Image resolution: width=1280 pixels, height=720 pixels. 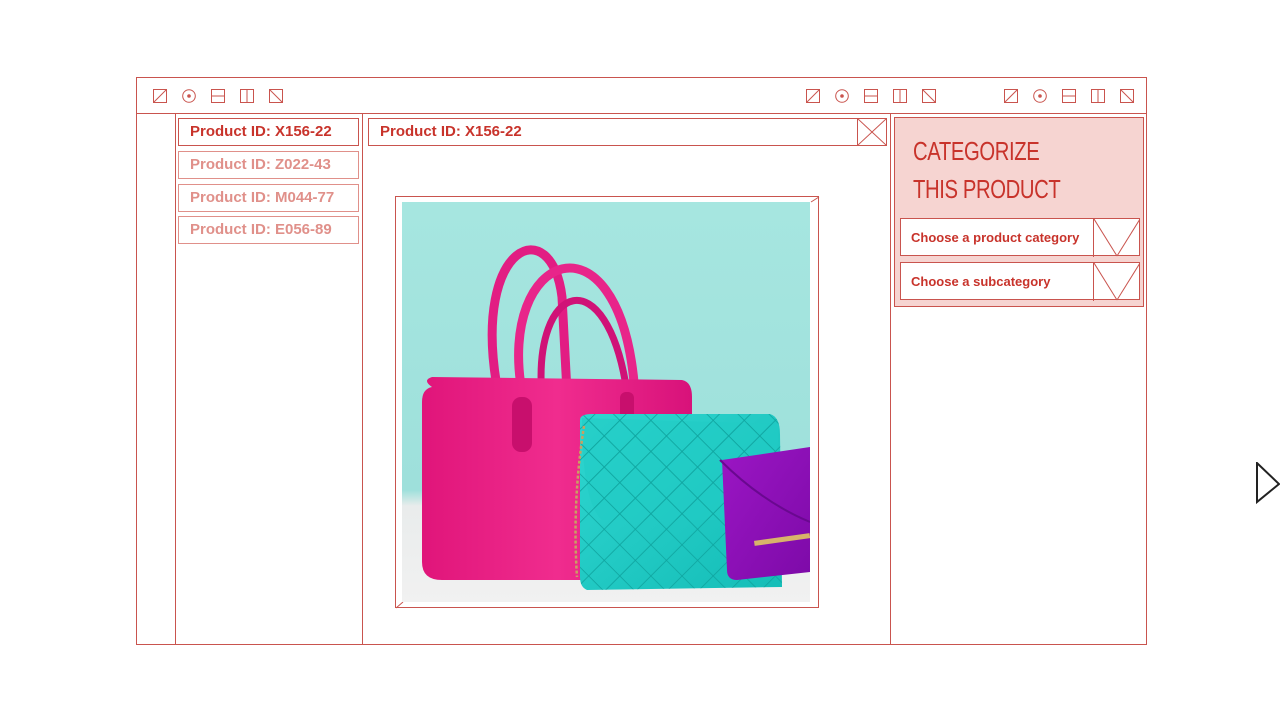 What do you see at coordinates (991, 170) in the screenshot?
I see `categorize-title: CATEGORIZE THIS PRODUCT` at bounding box center [991, 170].